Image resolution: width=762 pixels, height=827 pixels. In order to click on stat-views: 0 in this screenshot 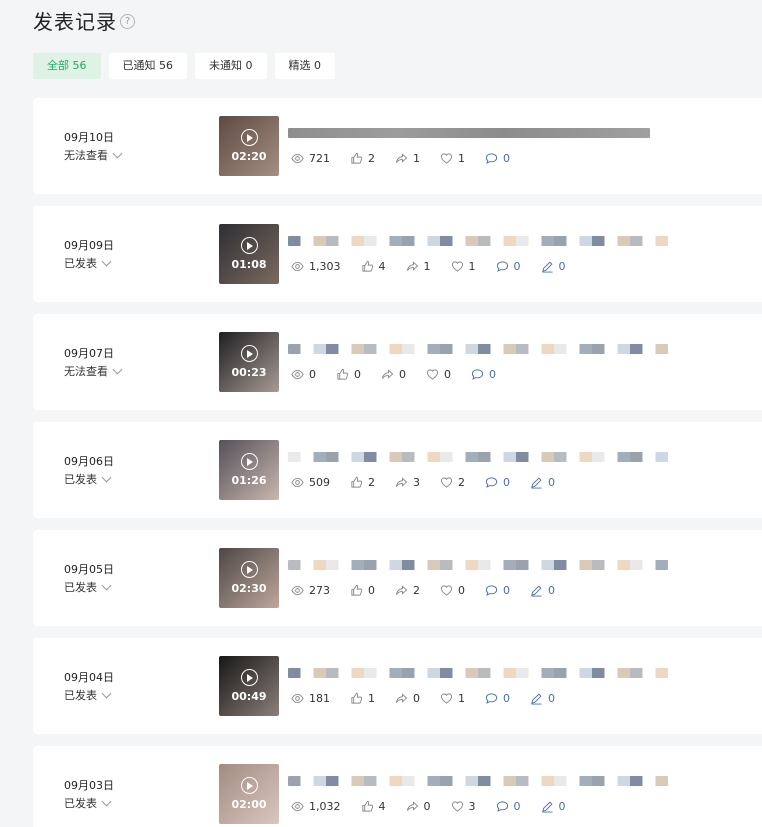, I will do `click(303, 374)`.